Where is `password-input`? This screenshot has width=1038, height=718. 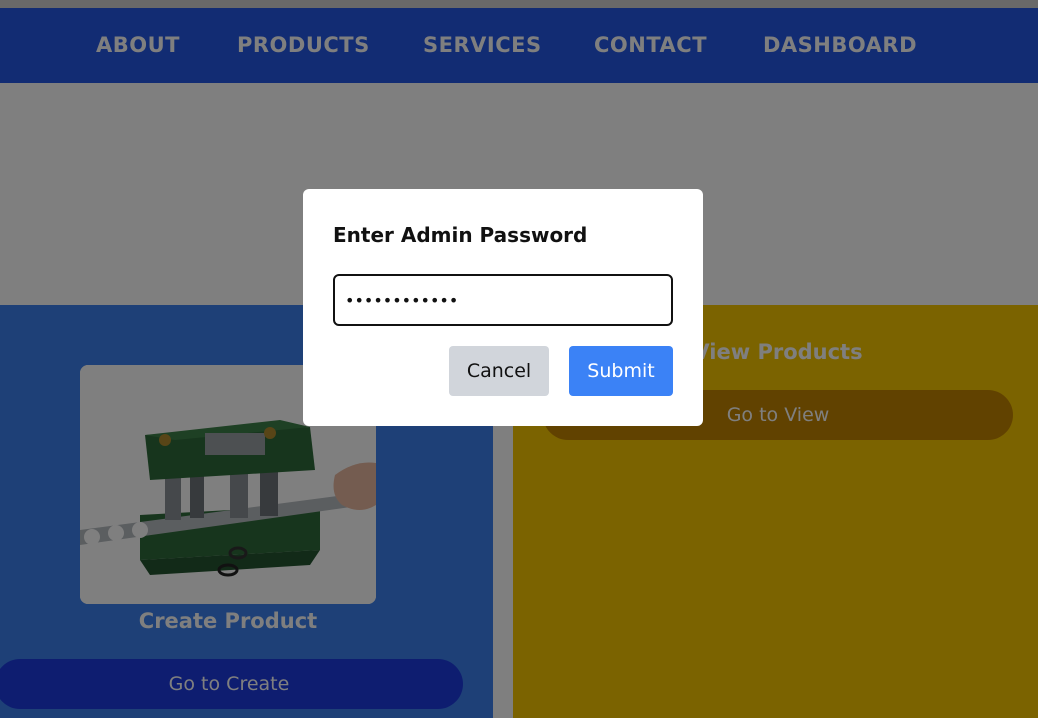 password-input is located at coordinates (503, 300).